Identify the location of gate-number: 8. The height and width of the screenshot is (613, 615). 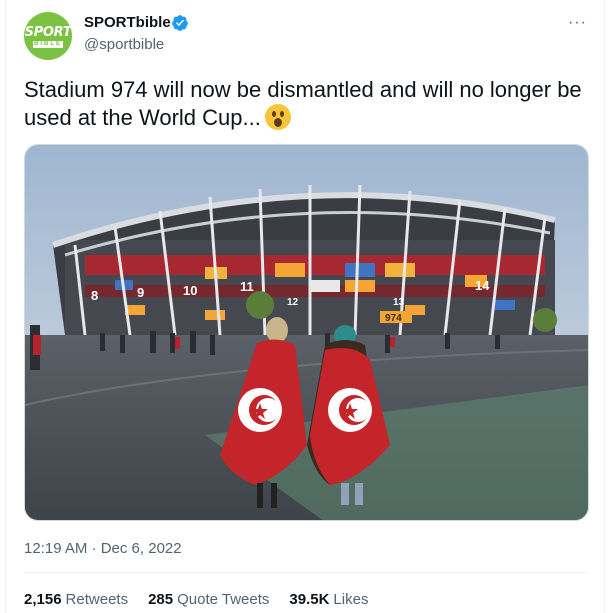
(94, 295).